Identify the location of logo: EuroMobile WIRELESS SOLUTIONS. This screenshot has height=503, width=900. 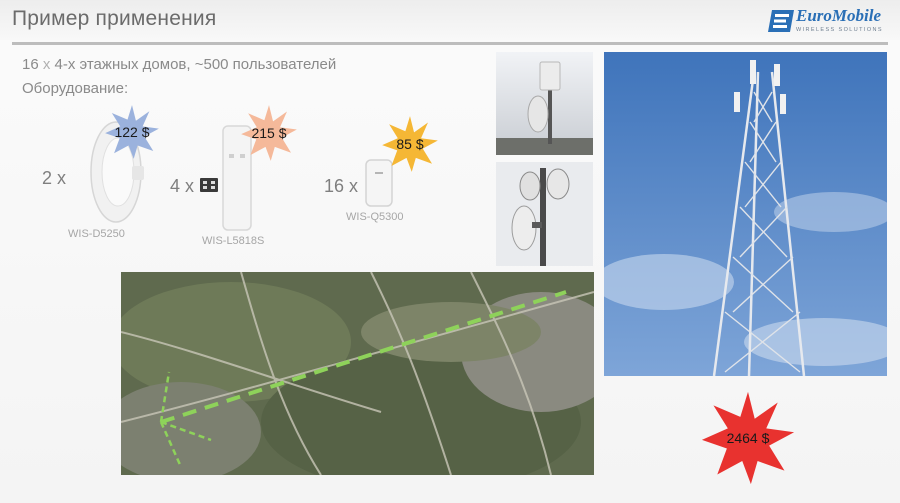
(827, 22).